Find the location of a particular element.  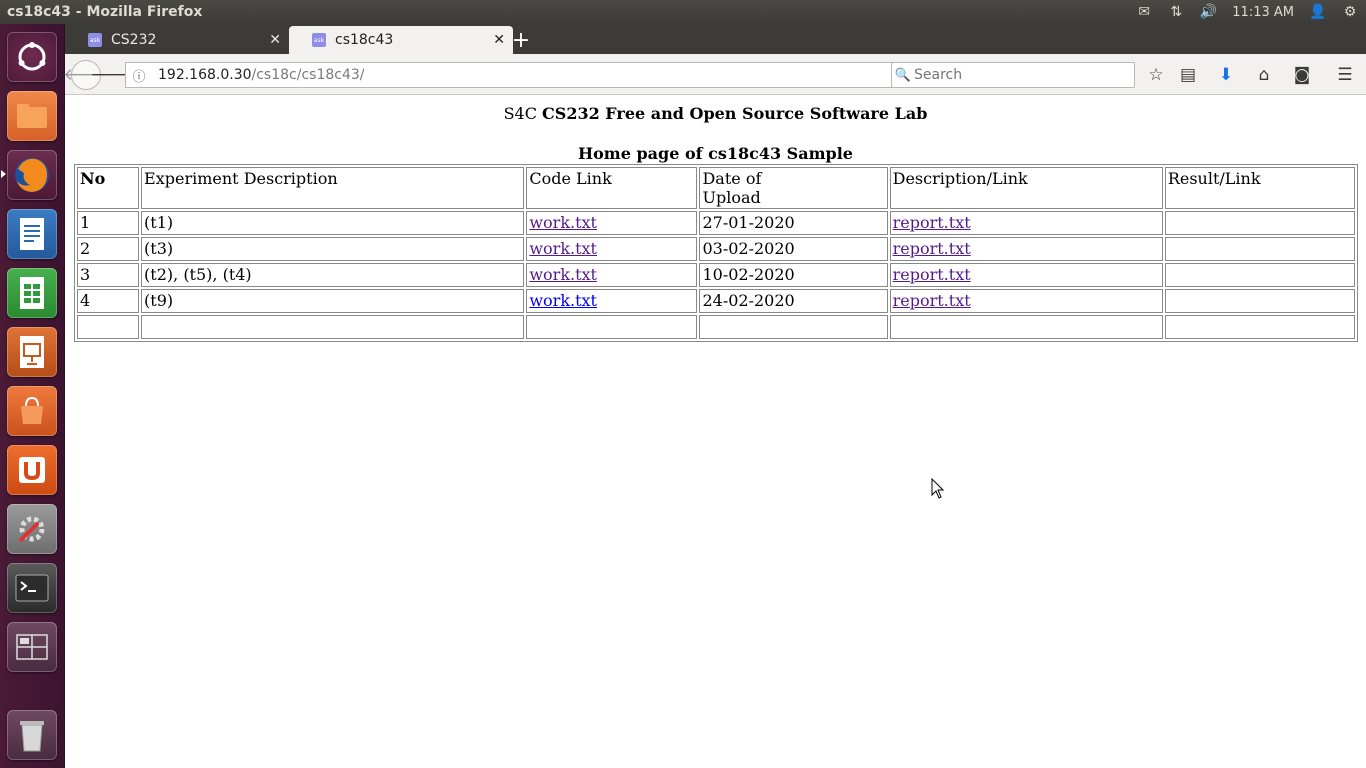

pocket-icon: ◙ is located at coordinates (1302, 75).